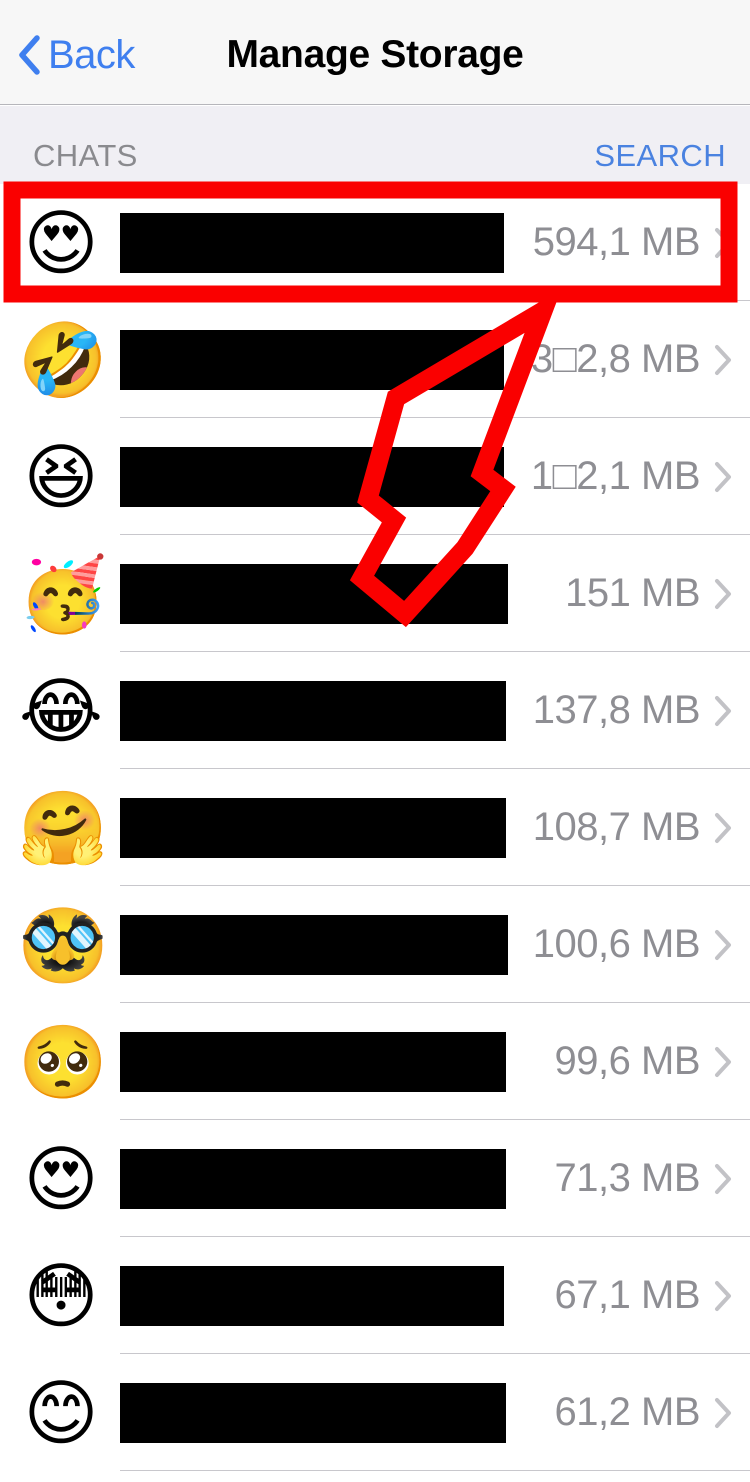  I want to click on storage-size-label: 1□2,1 MB, so click(615, 476).